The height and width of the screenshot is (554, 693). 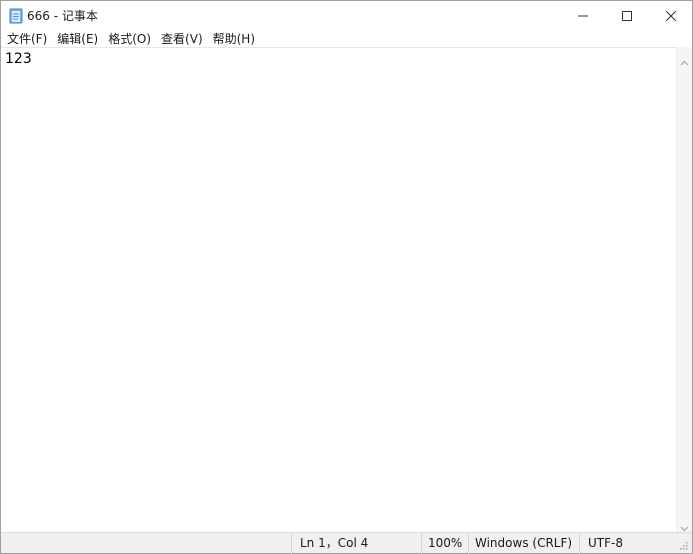 I want to click on status-bar: Ln 1，Col 4 100% Windows (CRLF) UTF-8, so click(x=346, y=543).